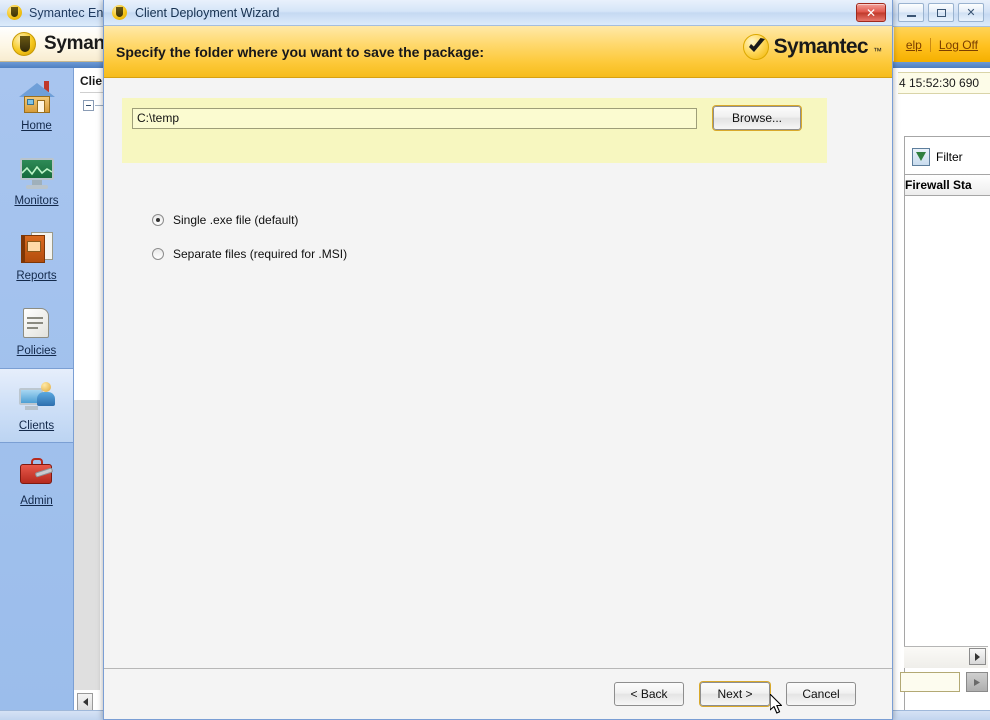 This screenshot has width=990, height=720. What do you see at coordinates (977, 656) in the screenshot?
I see `chevron-right-icon` at bounding box center [977, 656].